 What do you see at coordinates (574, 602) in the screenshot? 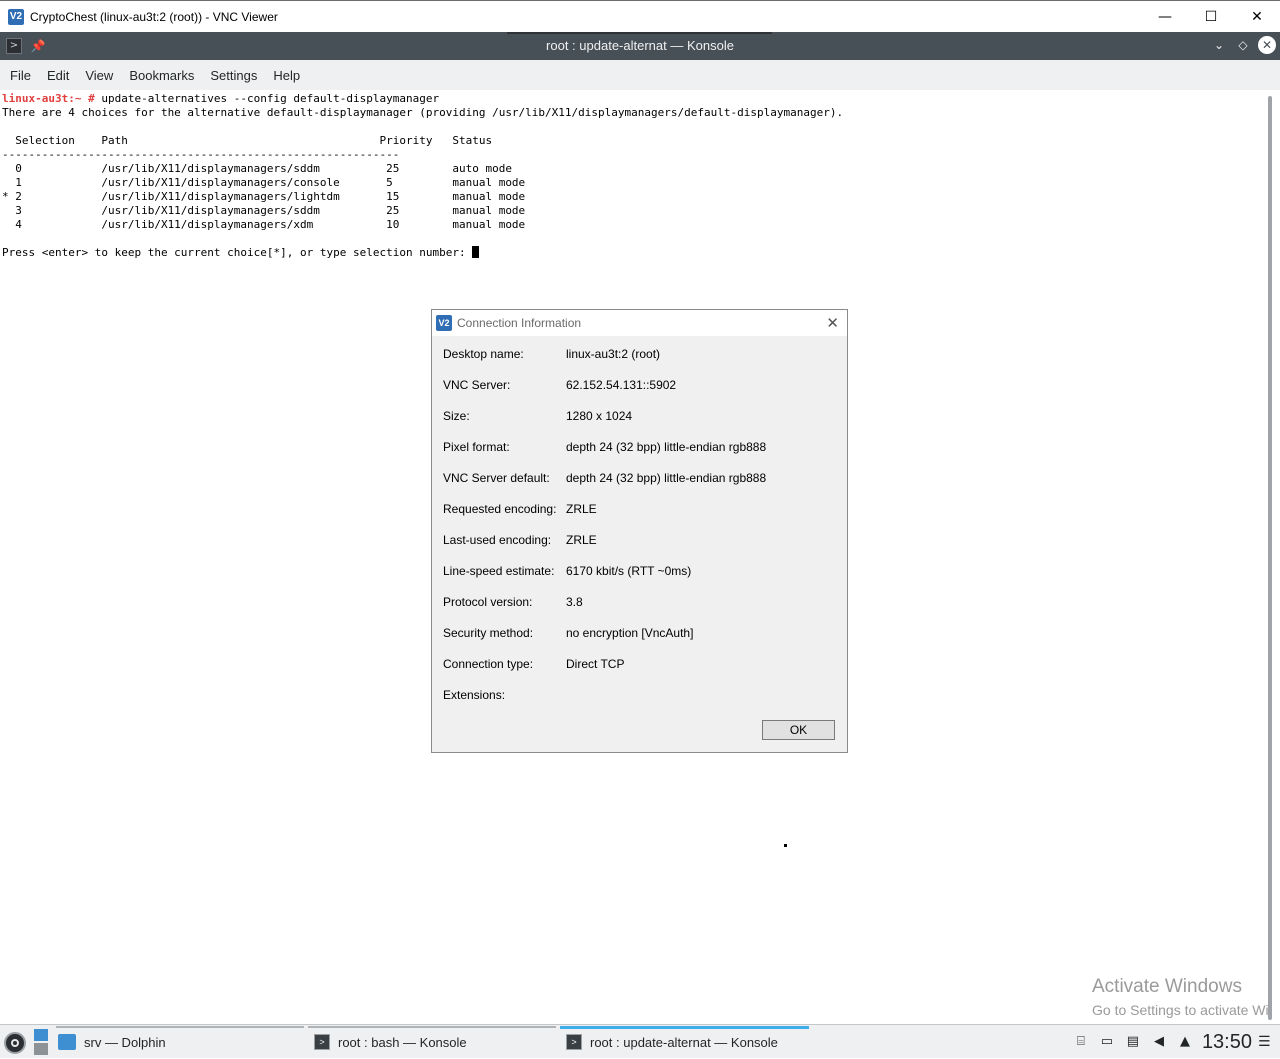
I see `info-value: 3.8` at bounding box center [574, 602].